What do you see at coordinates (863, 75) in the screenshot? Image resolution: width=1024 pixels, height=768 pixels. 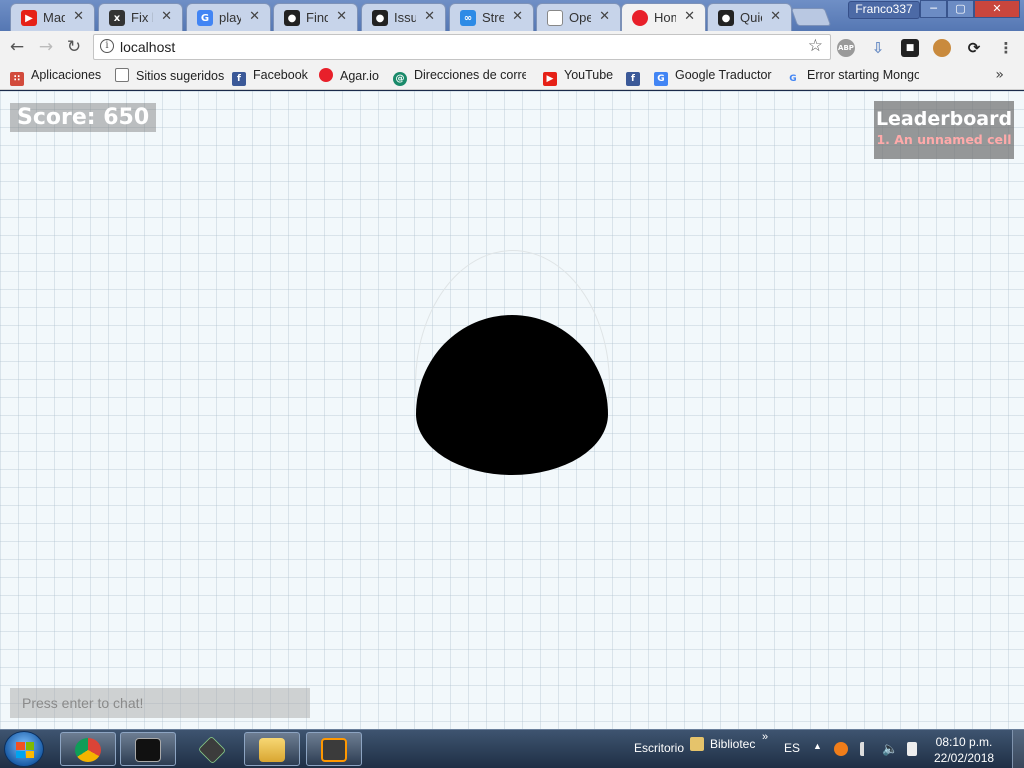 I see `bookmark-label: Error starting Mongo` at bounding box center [863, 75].